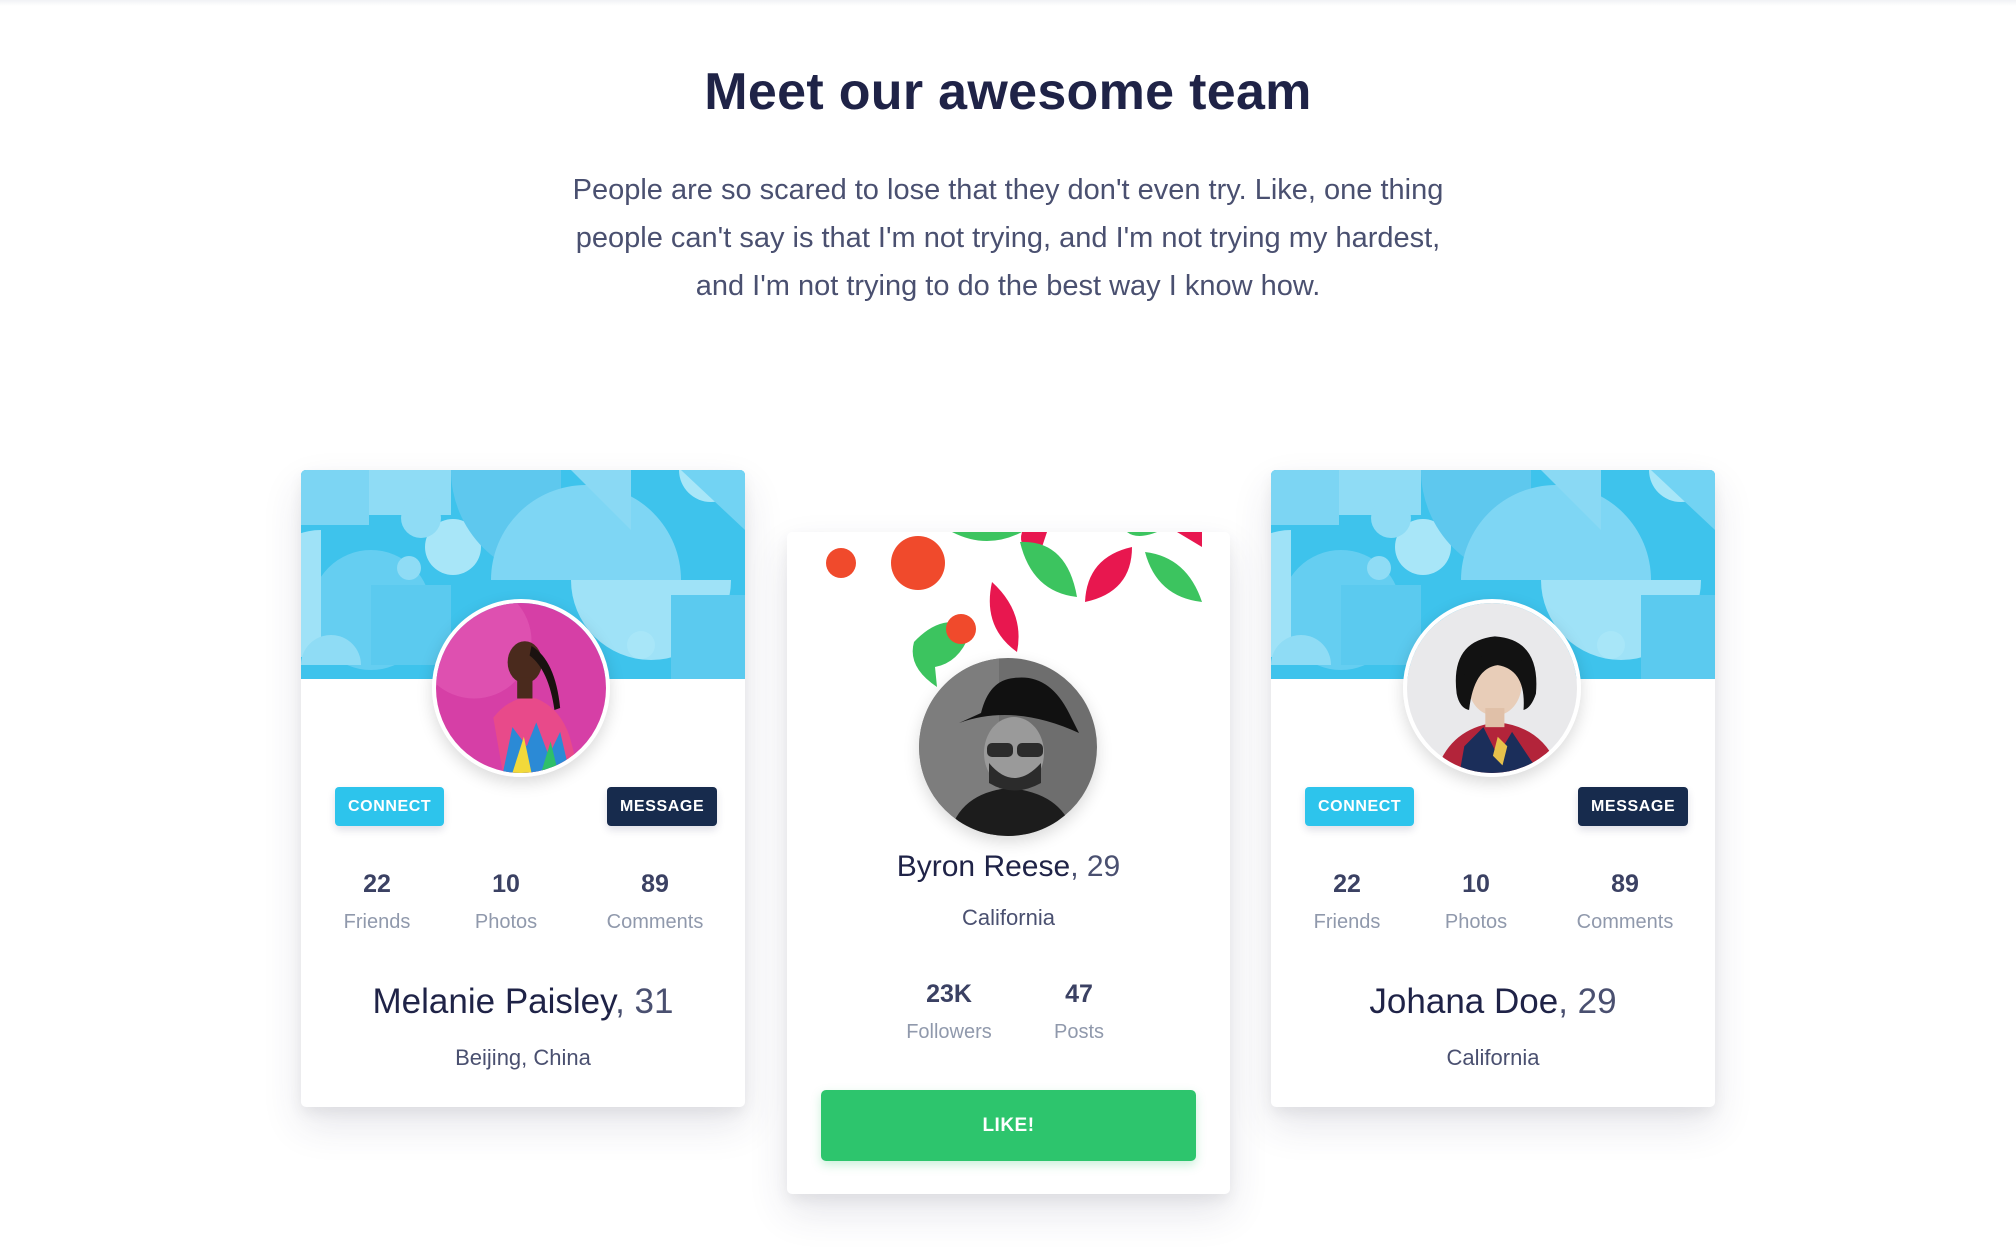 This screenshot has width=2016, height=1252. What do you see at coordinates (1008, 1125) in the screenshot?
I see `like-button: LIKE!` at bounding box center [1008, 1125].